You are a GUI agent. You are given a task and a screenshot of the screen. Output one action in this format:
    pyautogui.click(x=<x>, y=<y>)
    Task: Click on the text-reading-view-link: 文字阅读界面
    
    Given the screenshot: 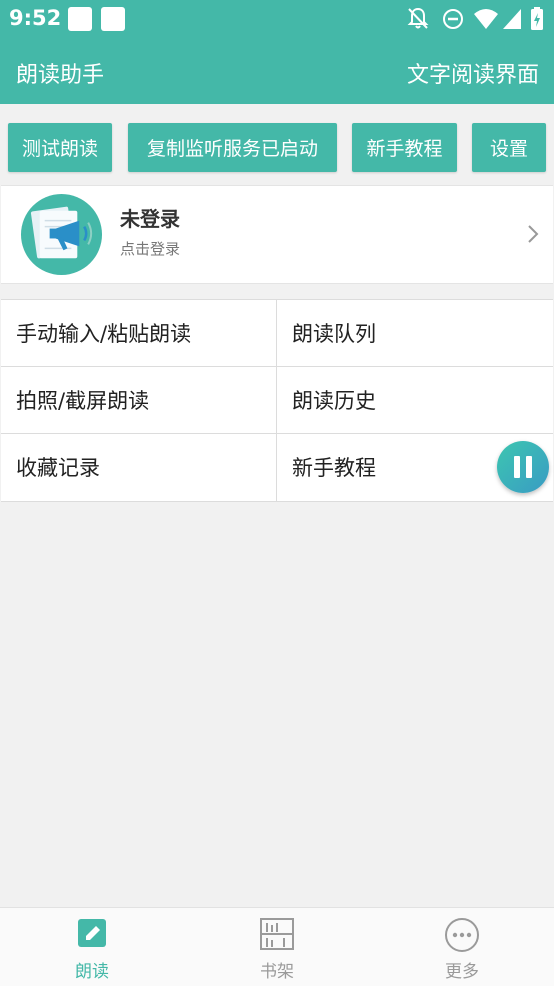 What is the action you would take?
    pyautogui.click(x=473, y=73)
    